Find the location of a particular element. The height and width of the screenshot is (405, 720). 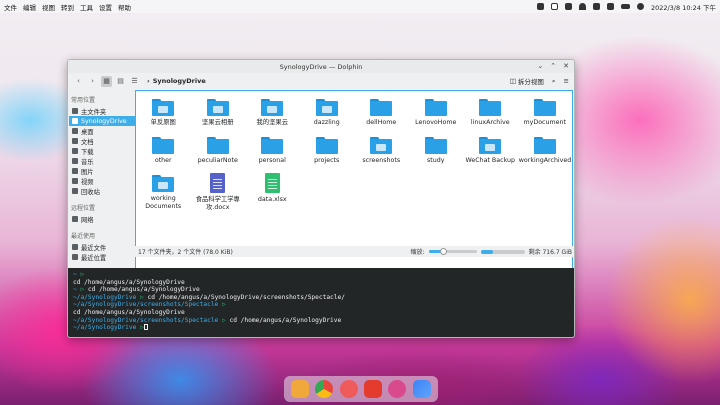

maximize-icon: ⌃ is located at coordinates (553, 66).